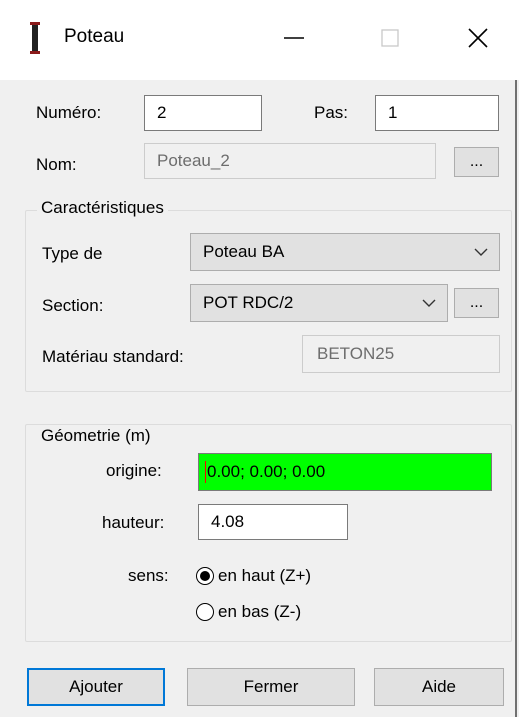 The width and height of the screenshot is (519, 717). I want to click on geometrie-title: Géometrie (m), so click(96, 436).